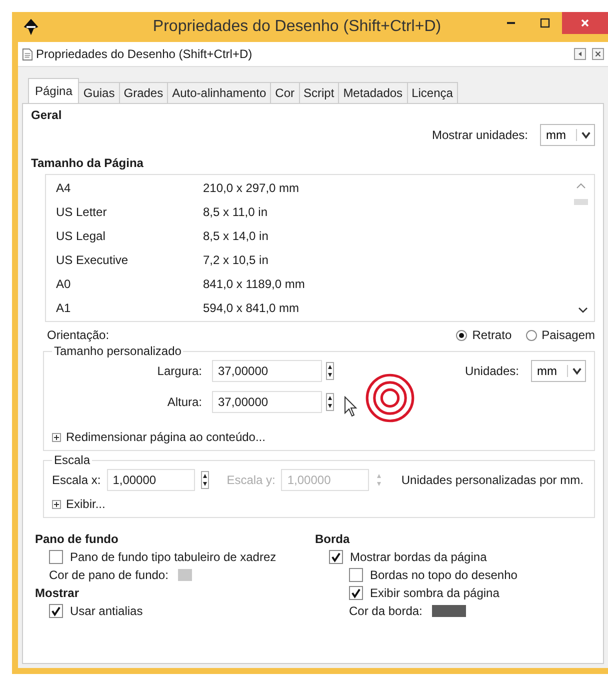  What do you see at coordinates (184, 402) in the screenshot?
I see `field-label: Altura:` at bounding box center [184, 402].